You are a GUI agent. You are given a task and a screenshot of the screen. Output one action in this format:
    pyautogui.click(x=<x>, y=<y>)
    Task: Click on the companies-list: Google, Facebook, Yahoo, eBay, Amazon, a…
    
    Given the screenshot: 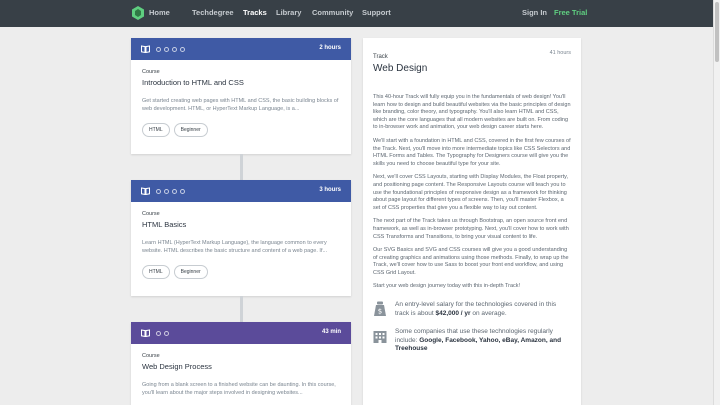 What is the action you would take?
    pyautogui.click(x=478, y=344)
    